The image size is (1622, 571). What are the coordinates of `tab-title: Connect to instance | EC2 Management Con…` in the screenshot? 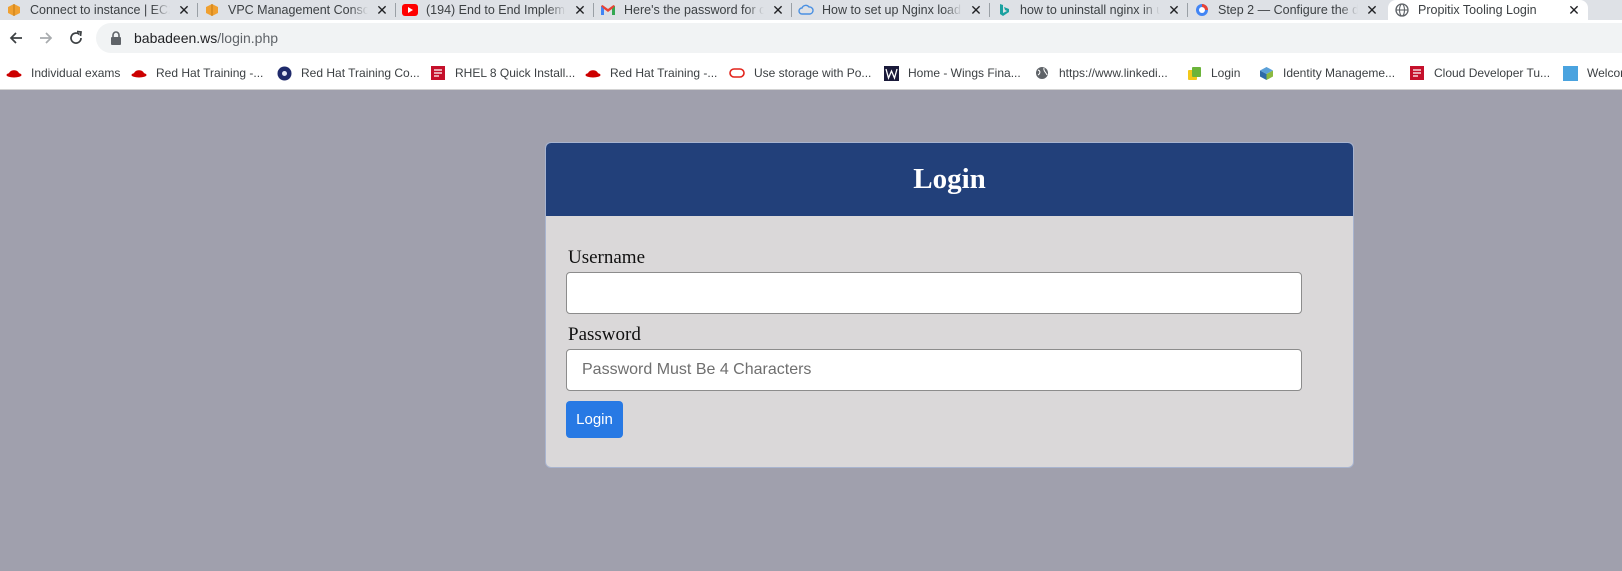 It's located at (100, 10).